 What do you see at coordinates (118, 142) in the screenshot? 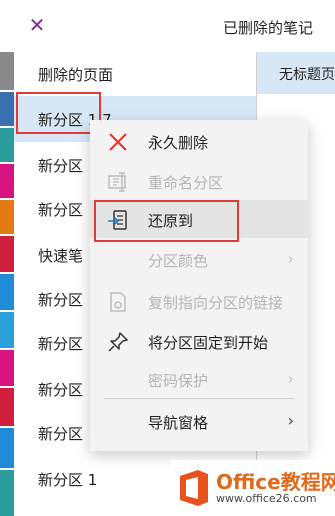
I see `delete-x-icon` at bounding box center [118, 142].